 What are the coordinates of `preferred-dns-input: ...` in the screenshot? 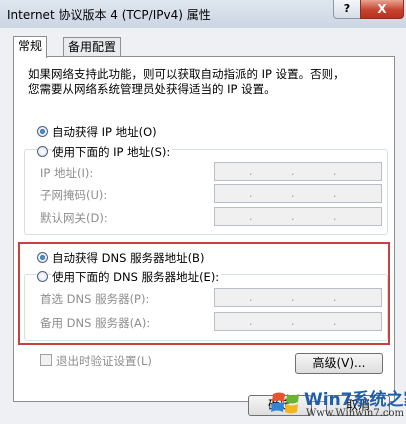 It's located at (298, 297).